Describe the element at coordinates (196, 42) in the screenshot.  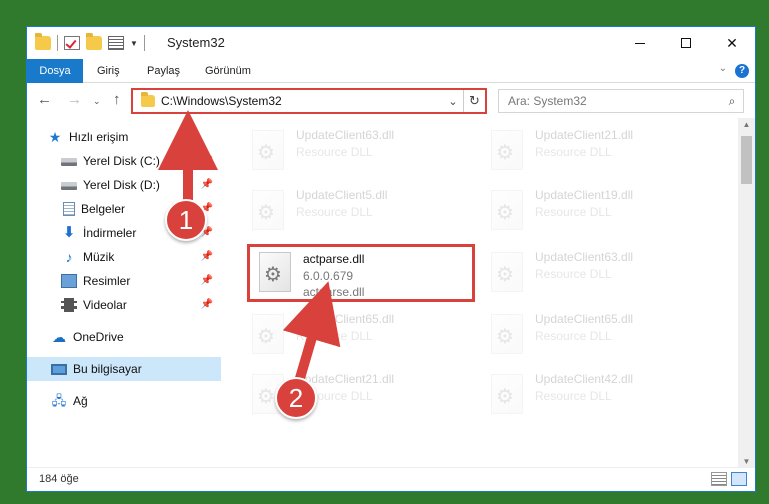
I see `window-title: System32` at that location.